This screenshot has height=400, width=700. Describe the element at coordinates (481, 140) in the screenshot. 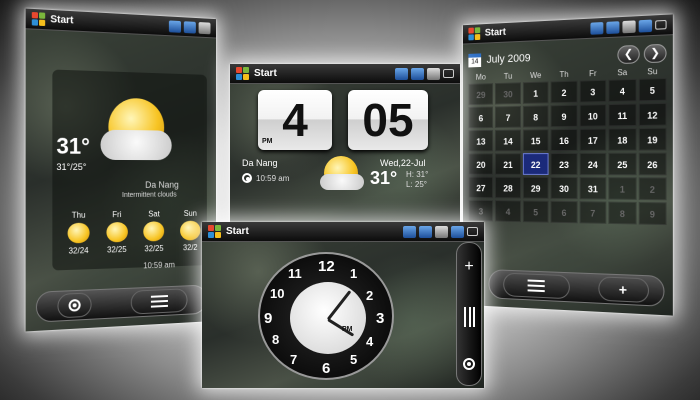

I see `calendar-day: 13` at that location.